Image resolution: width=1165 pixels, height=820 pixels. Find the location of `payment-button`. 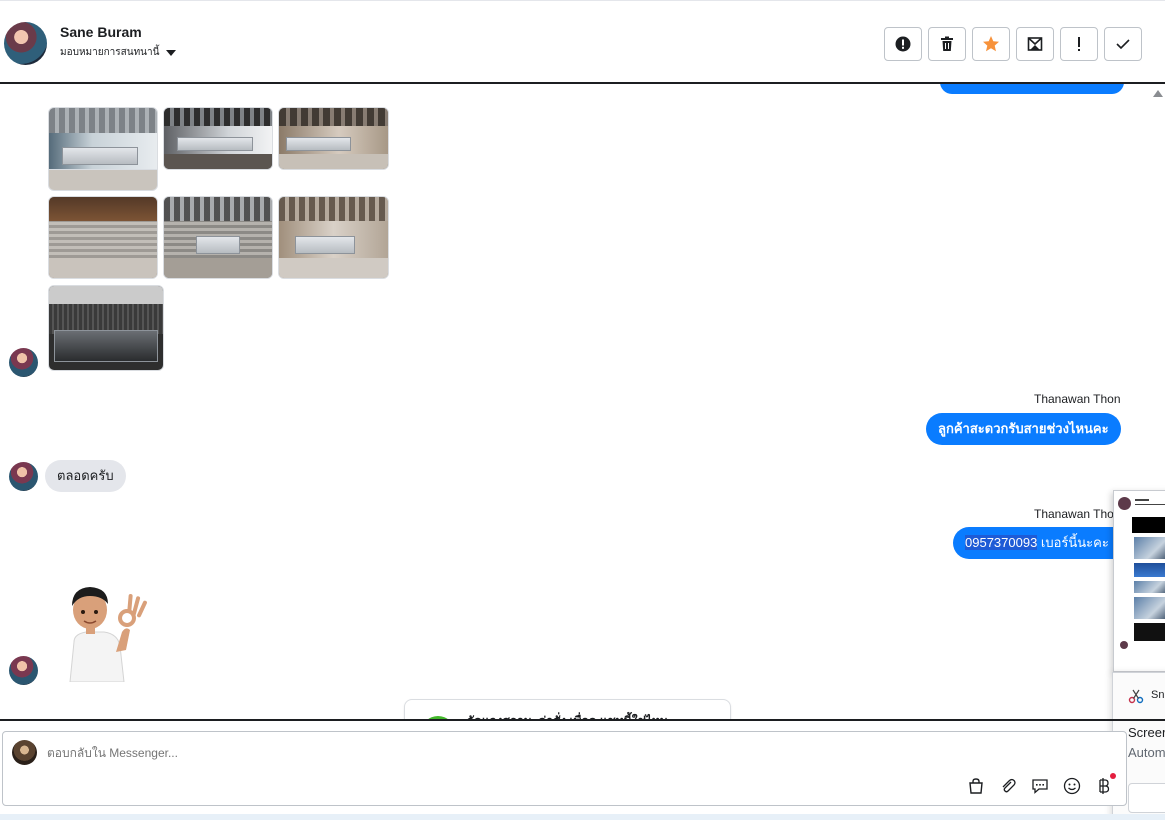

payment-button is located at coordinates (1105, 784).